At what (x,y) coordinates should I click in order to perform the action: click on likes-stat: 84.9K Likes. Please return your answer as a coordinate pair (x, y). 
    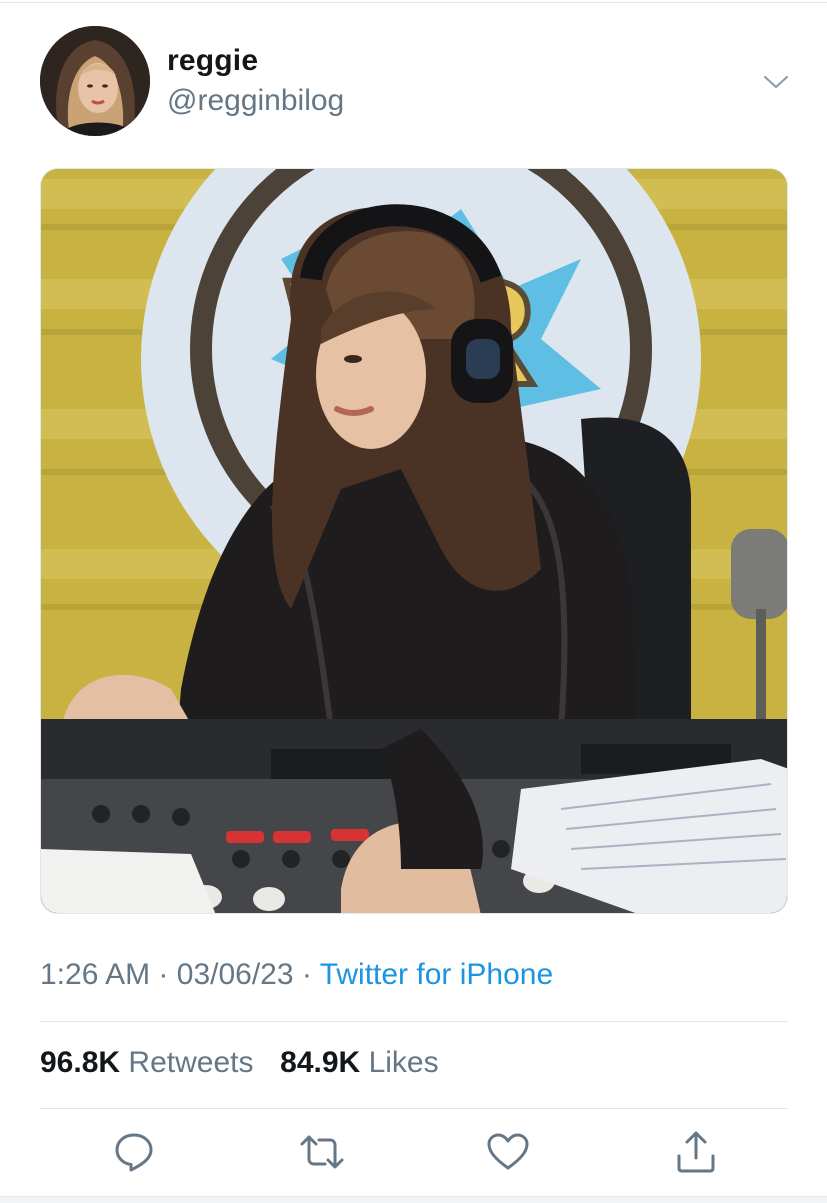
    Looking at the image, I should click on (359, 1062).